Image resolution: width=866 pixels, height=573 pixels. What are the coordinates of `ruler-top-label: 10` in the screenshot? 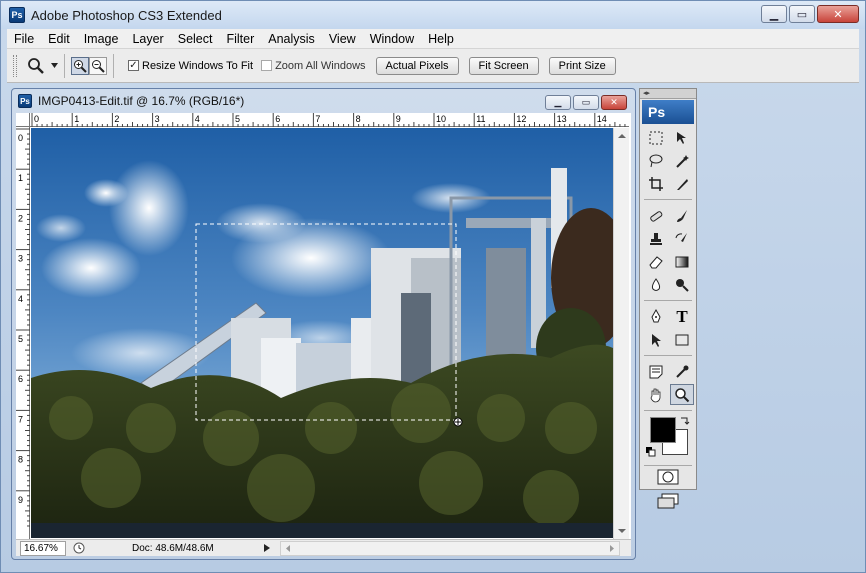 It's located at (441, 119).